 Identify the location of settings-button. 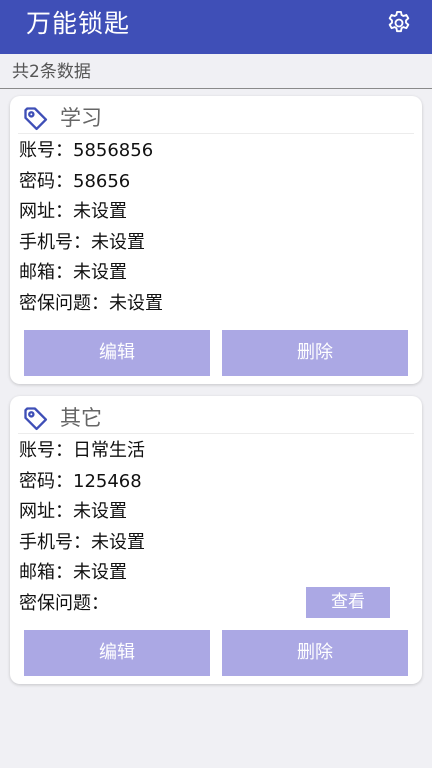
(399, 23).